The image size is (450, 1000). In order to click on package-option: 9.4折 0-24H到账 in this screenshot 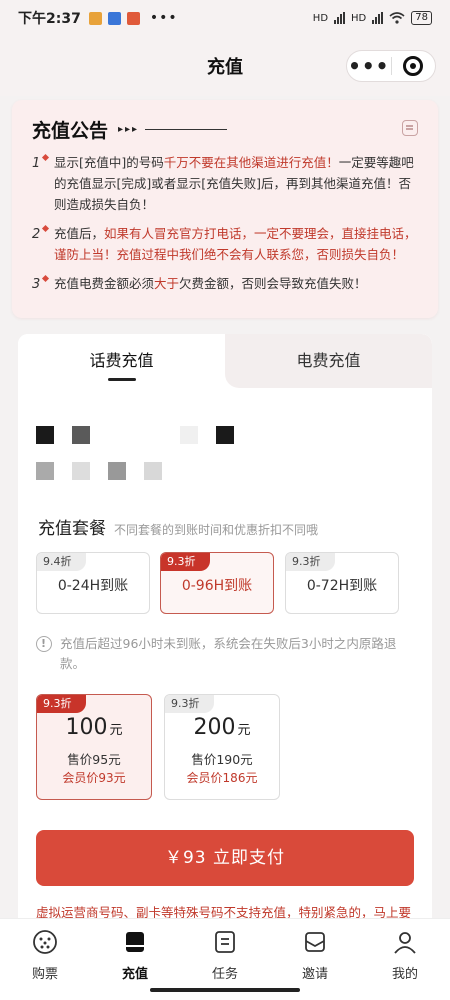, I will do `click(93, 583)`.